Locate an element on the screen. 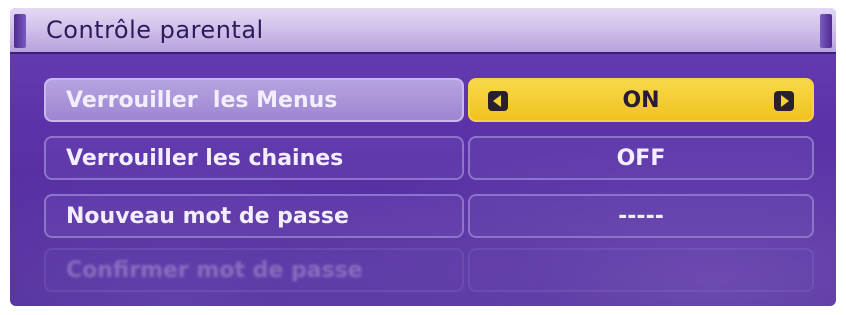 The image size is (846, 315). lock-menus-label: Verrouiller les Menus is located at coordinates (202, 100).